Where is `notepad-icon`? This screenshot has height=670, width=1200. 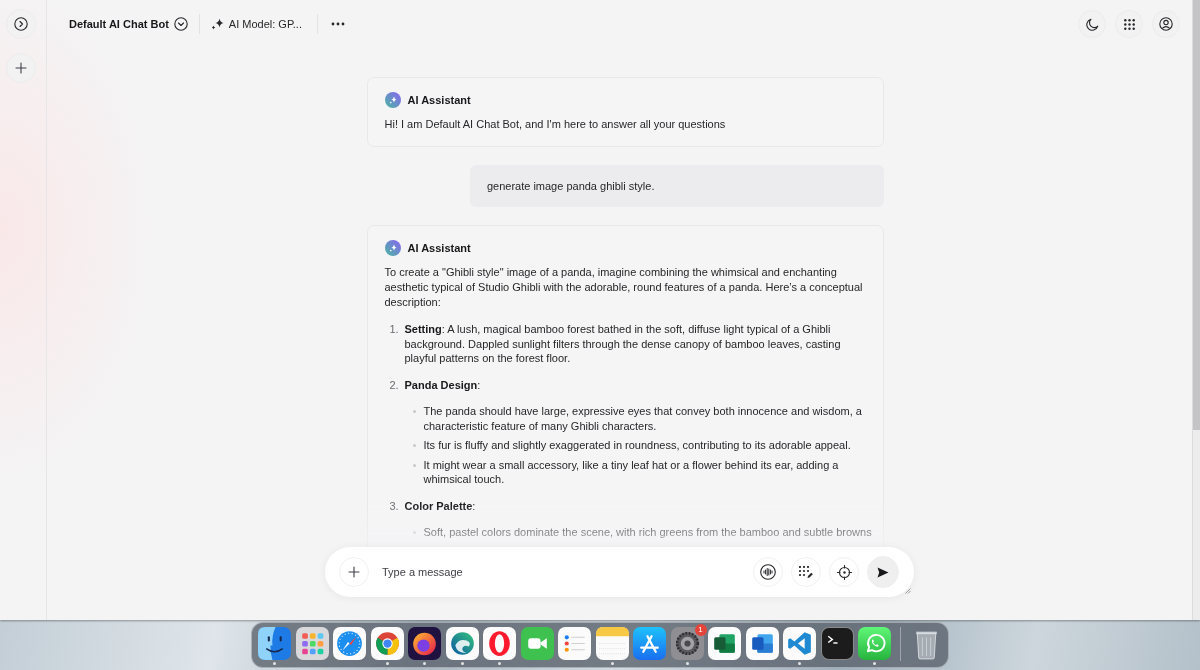 notepad-icon is located at coordinates (612, 643).